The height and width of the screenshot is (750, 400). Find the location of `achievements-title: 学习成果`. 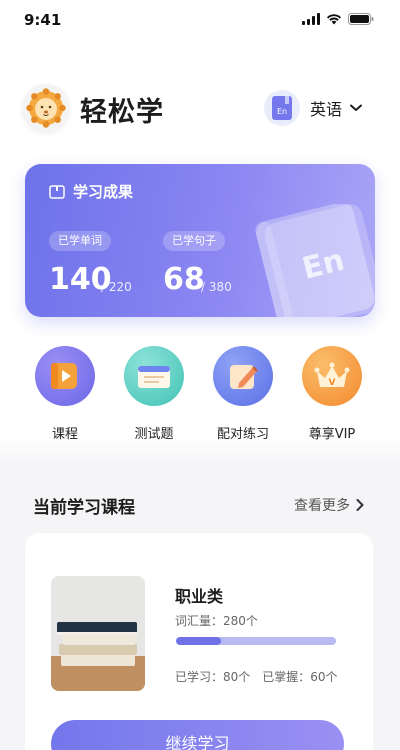

achievements-title: 学习成果 is located at coordinates (103, 192).